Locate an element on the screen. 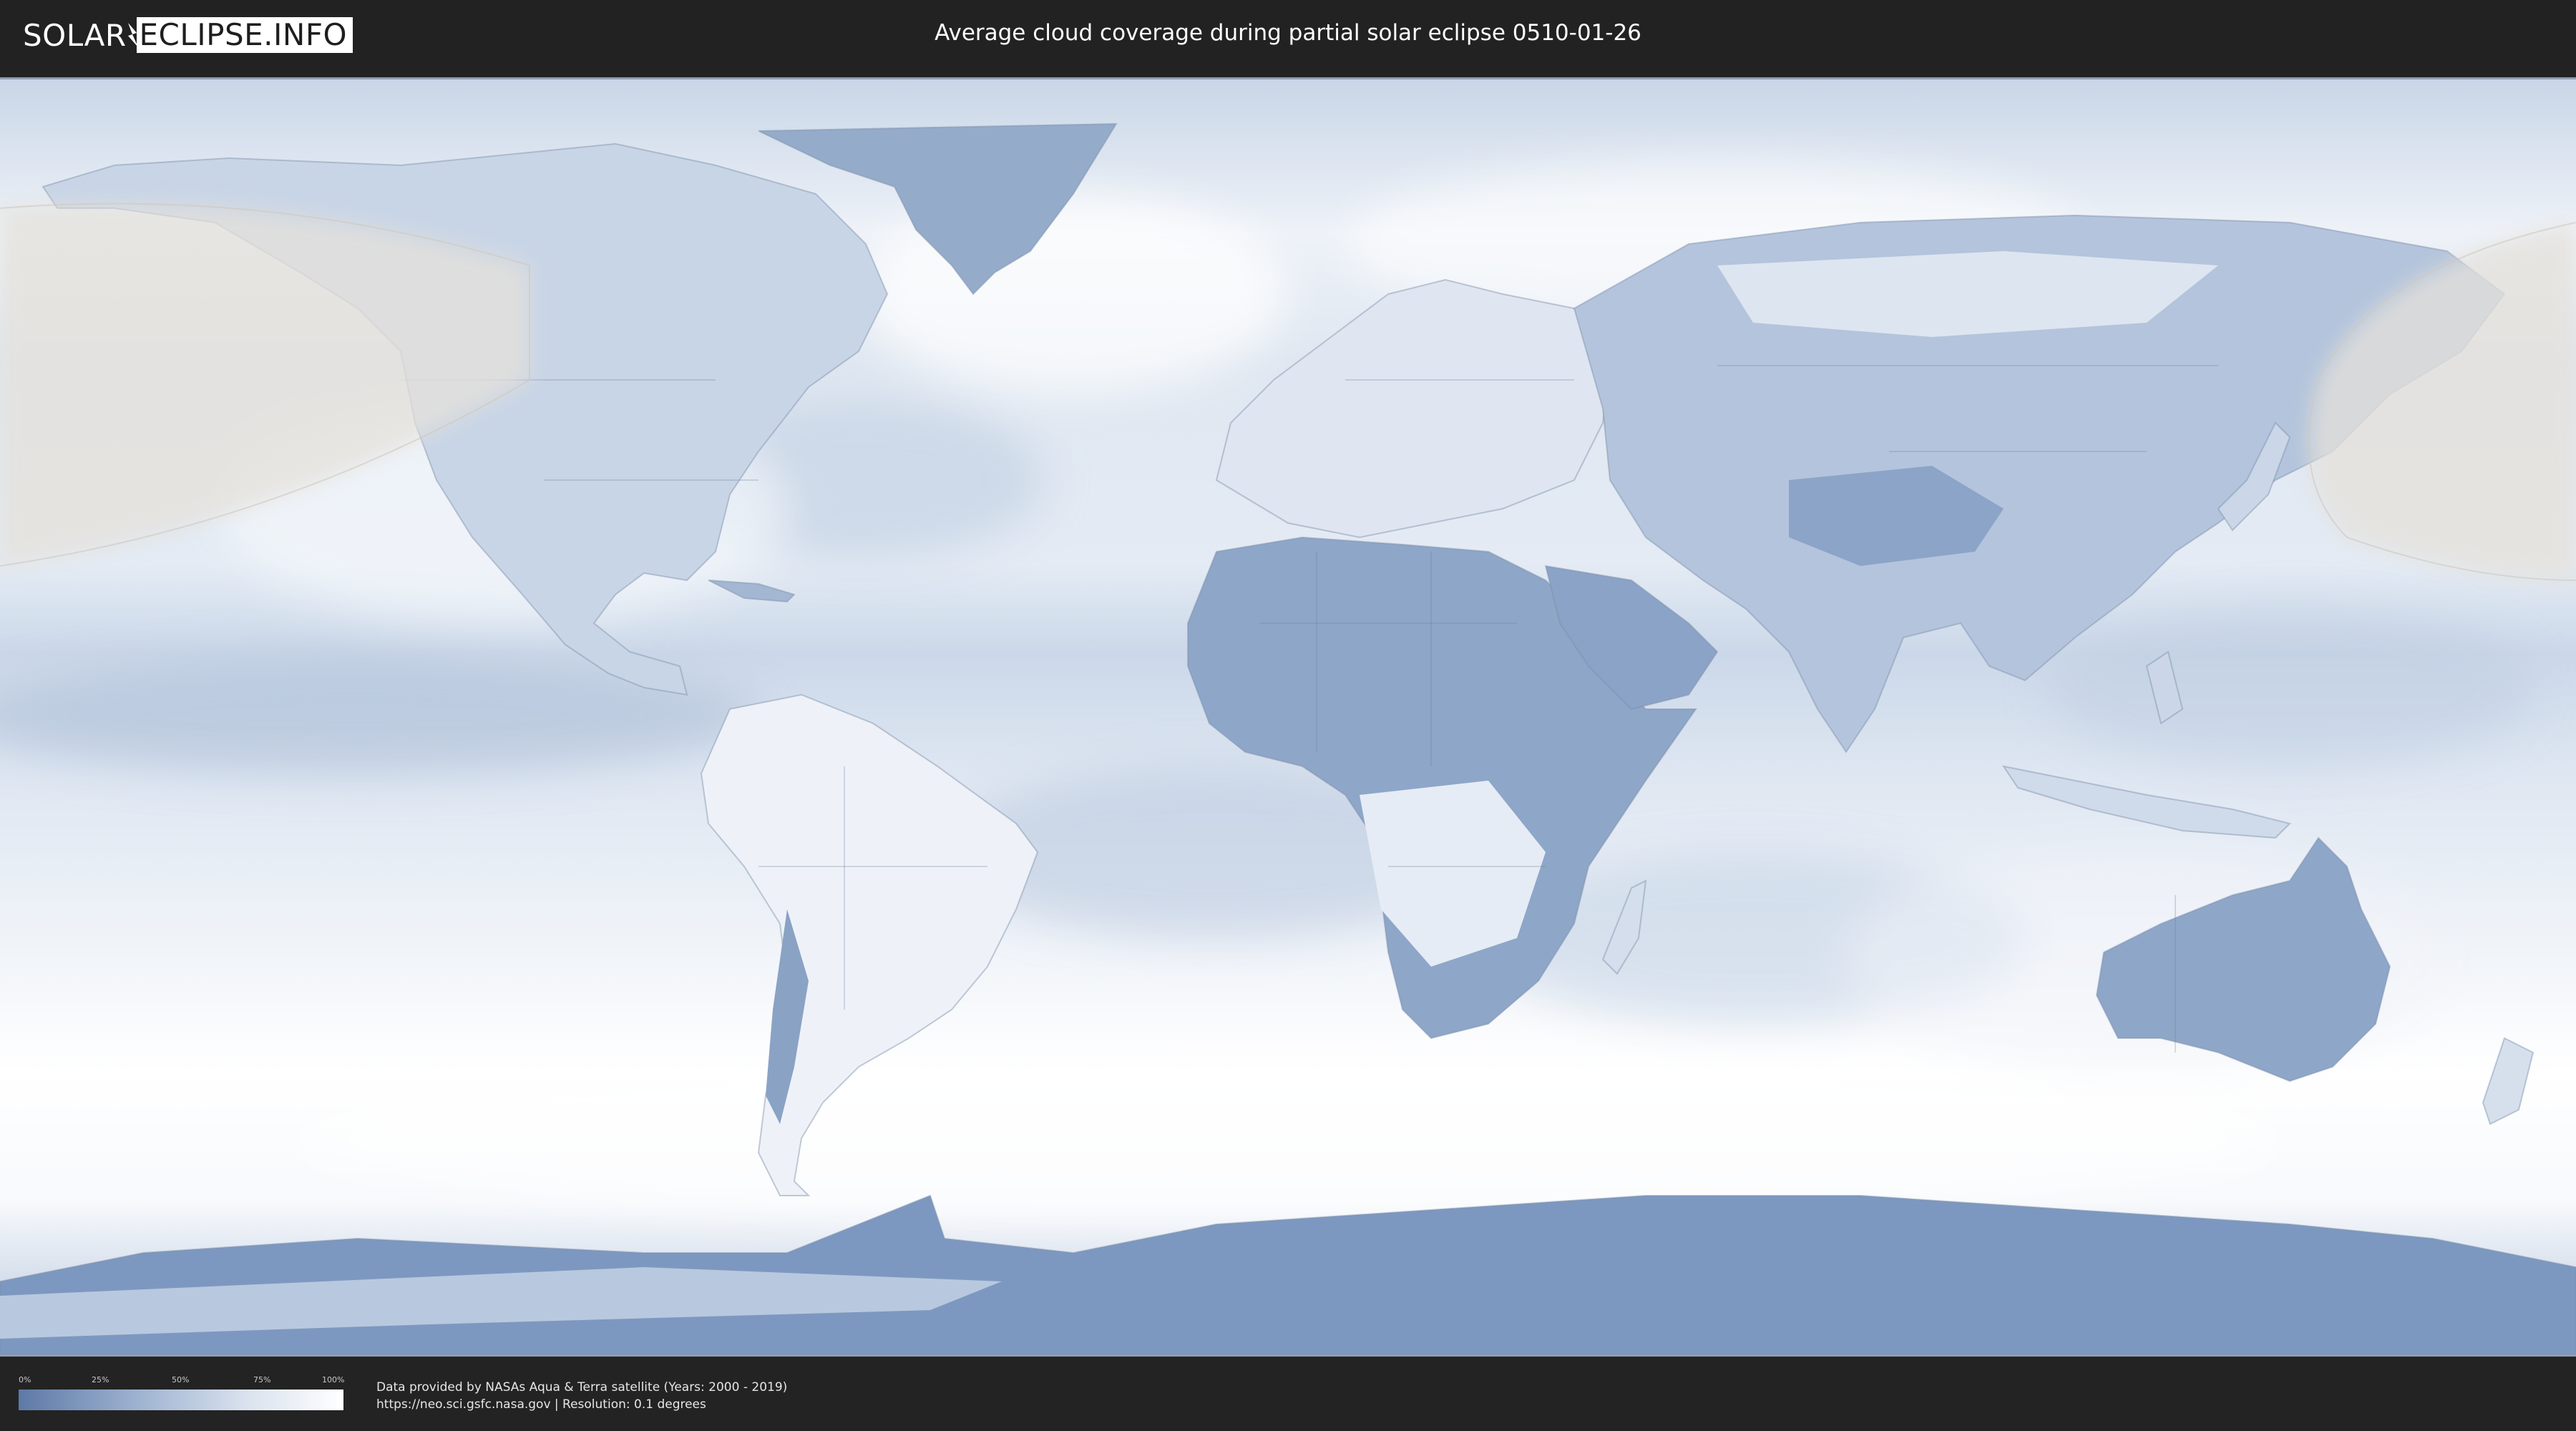 The height and width of the screenshot is (1431, 2576). legend-tick-50: 50% is located at coordinates (181, 1379).